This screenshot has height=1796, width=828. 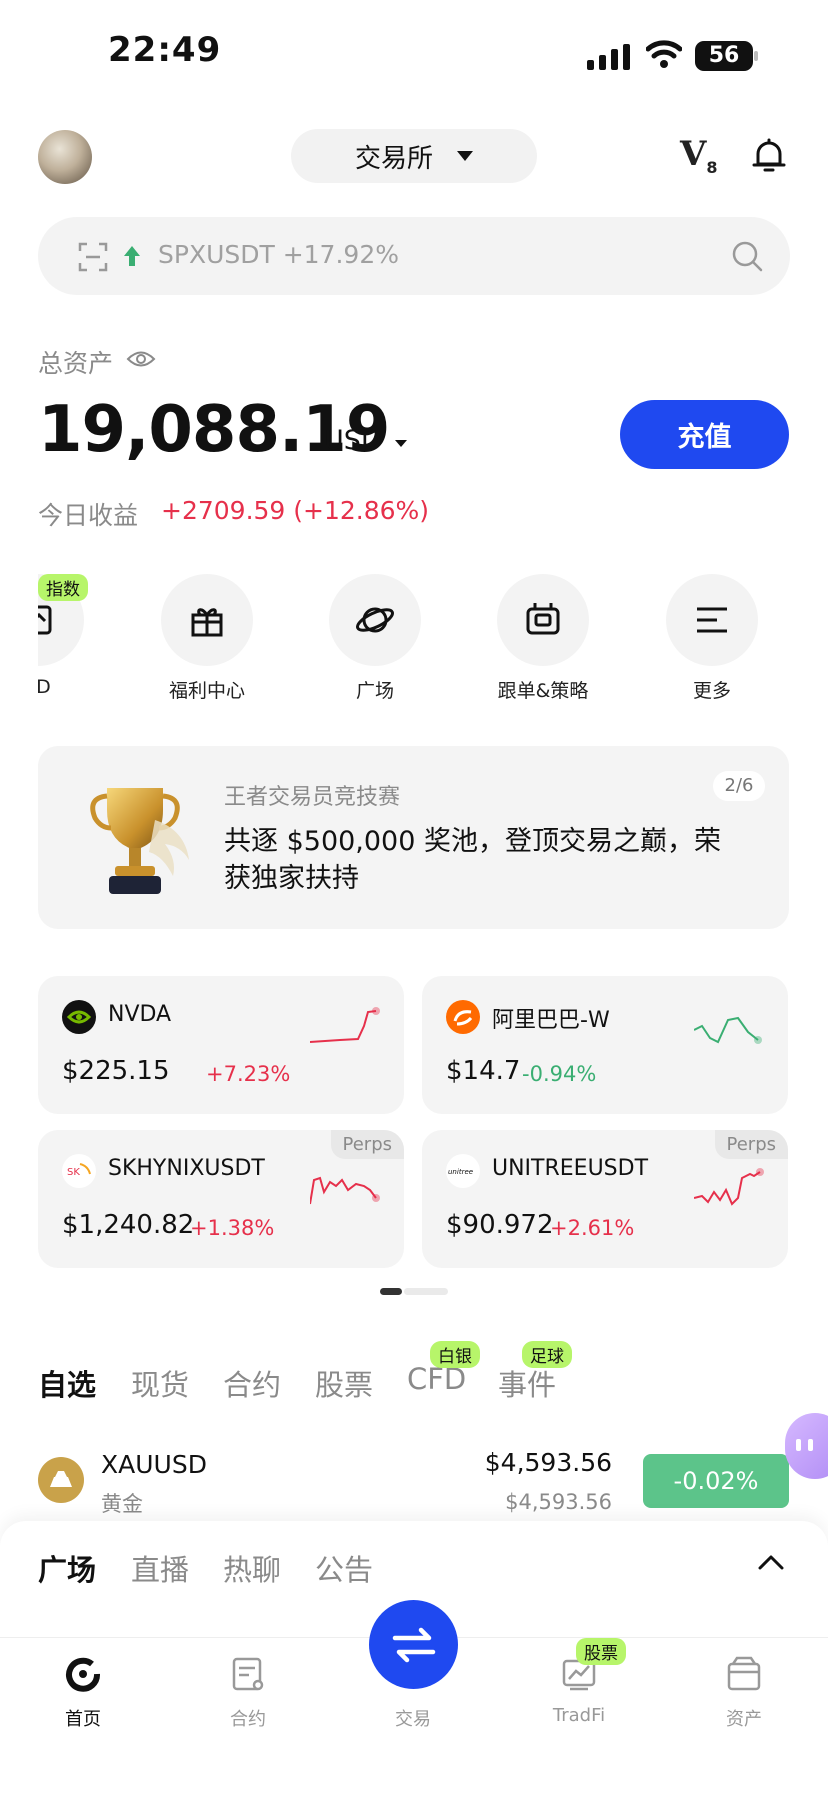 I want to click on menu-icon, so click(x=712, y=620).